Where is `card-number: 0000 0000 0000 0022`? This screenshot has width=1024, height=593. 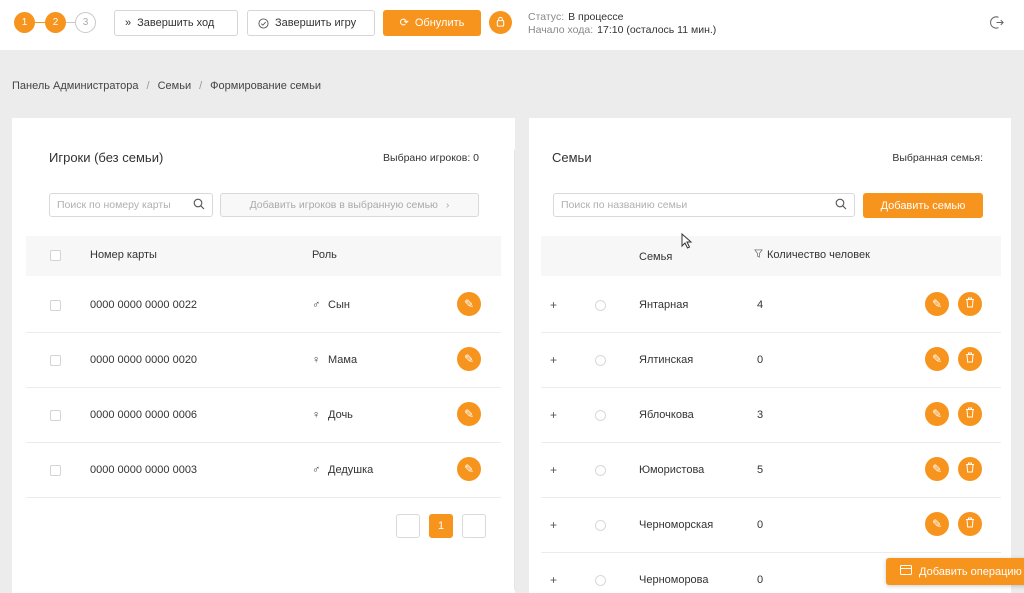 card-number: 0000 0000 0000 0022 is located at coordinates (144, 305).